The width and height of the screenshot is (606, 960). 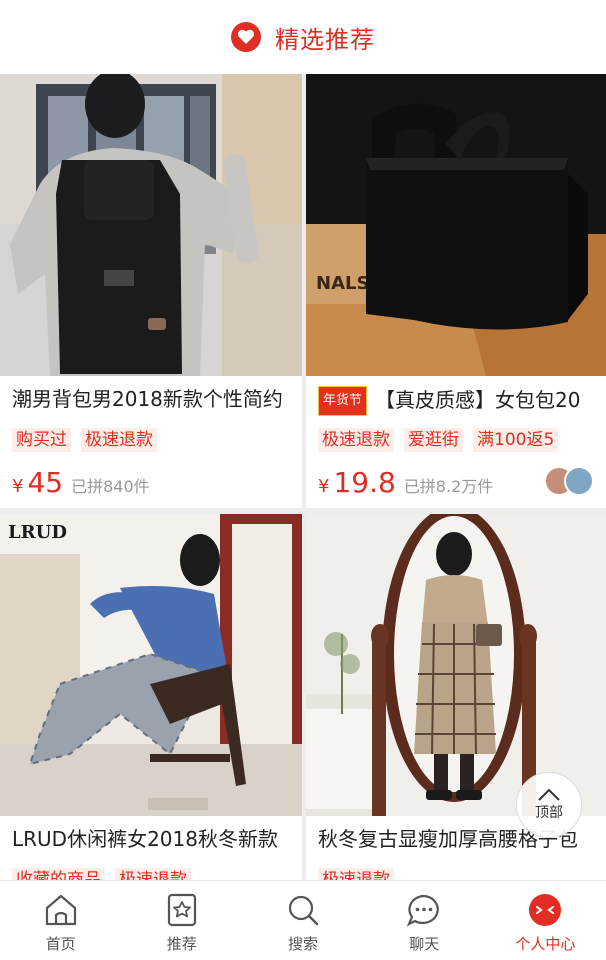 I want to click on search-icon, so click(x=303, y=910).